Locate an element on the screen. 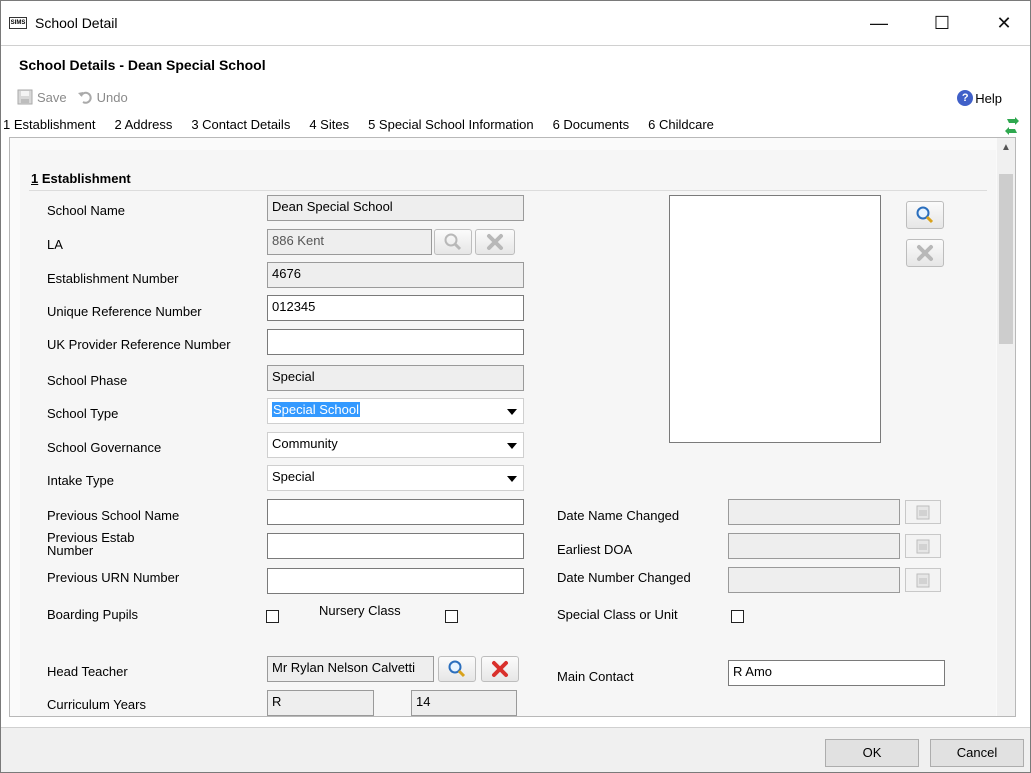 The height and width of the screenshot is (773, 1031). establishment-number-label: Establishment Number is located at coordinates (113, 278).